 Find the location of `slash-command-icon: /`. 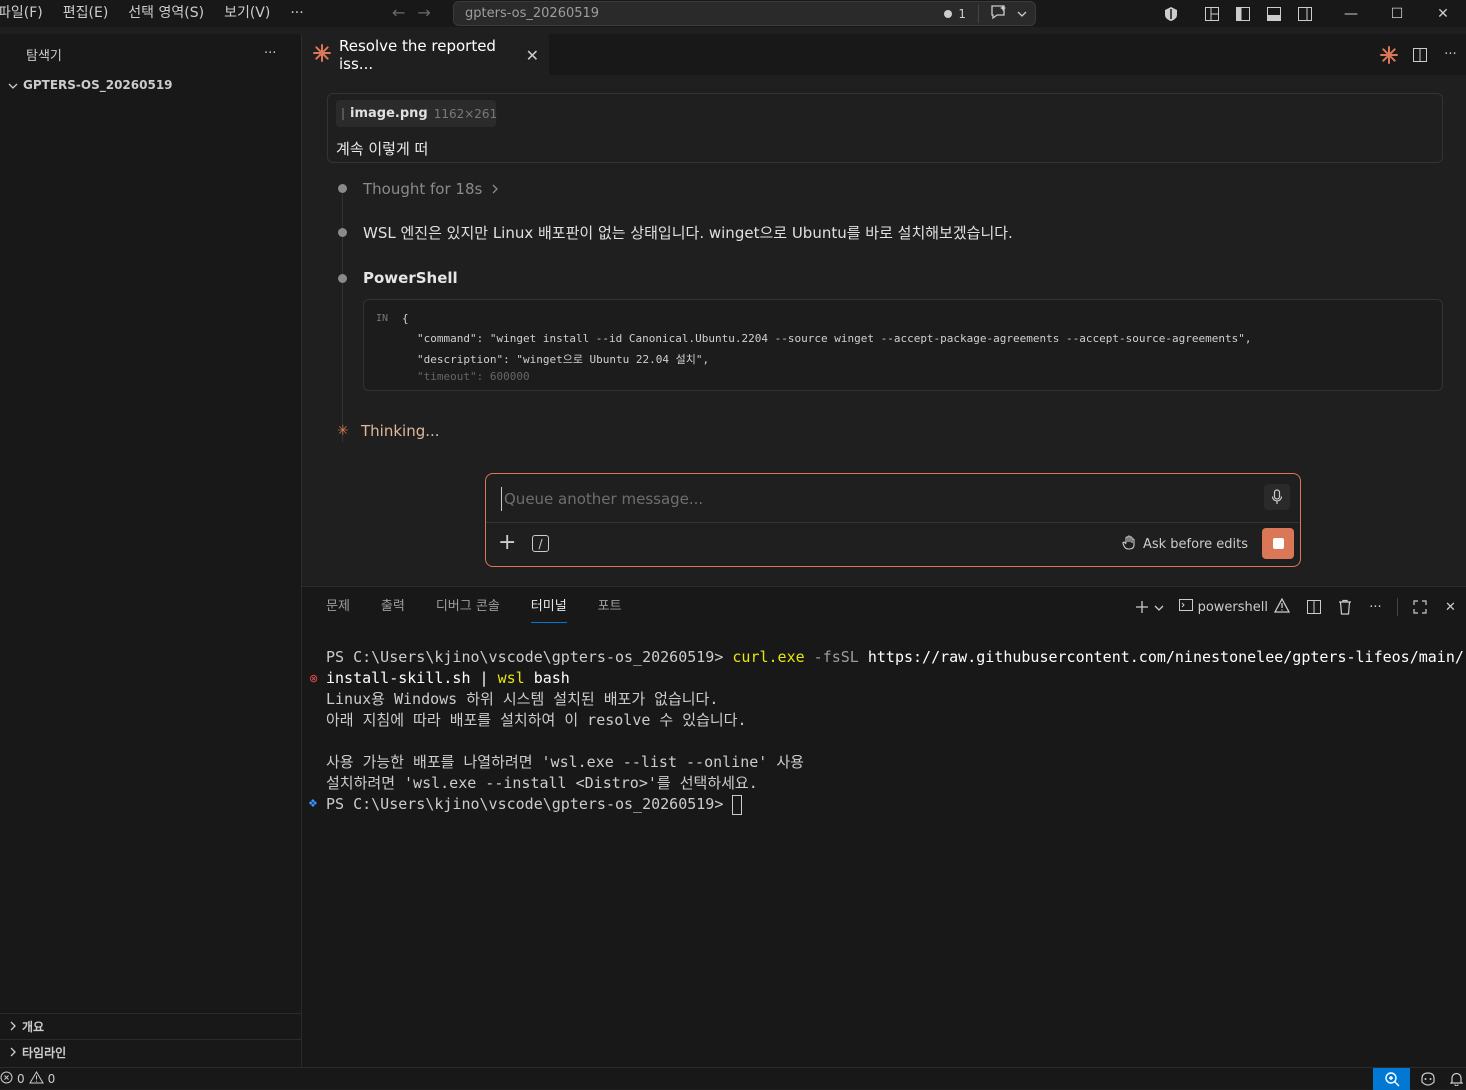

slash-command-icon: / is located at coordinates (540, 543).